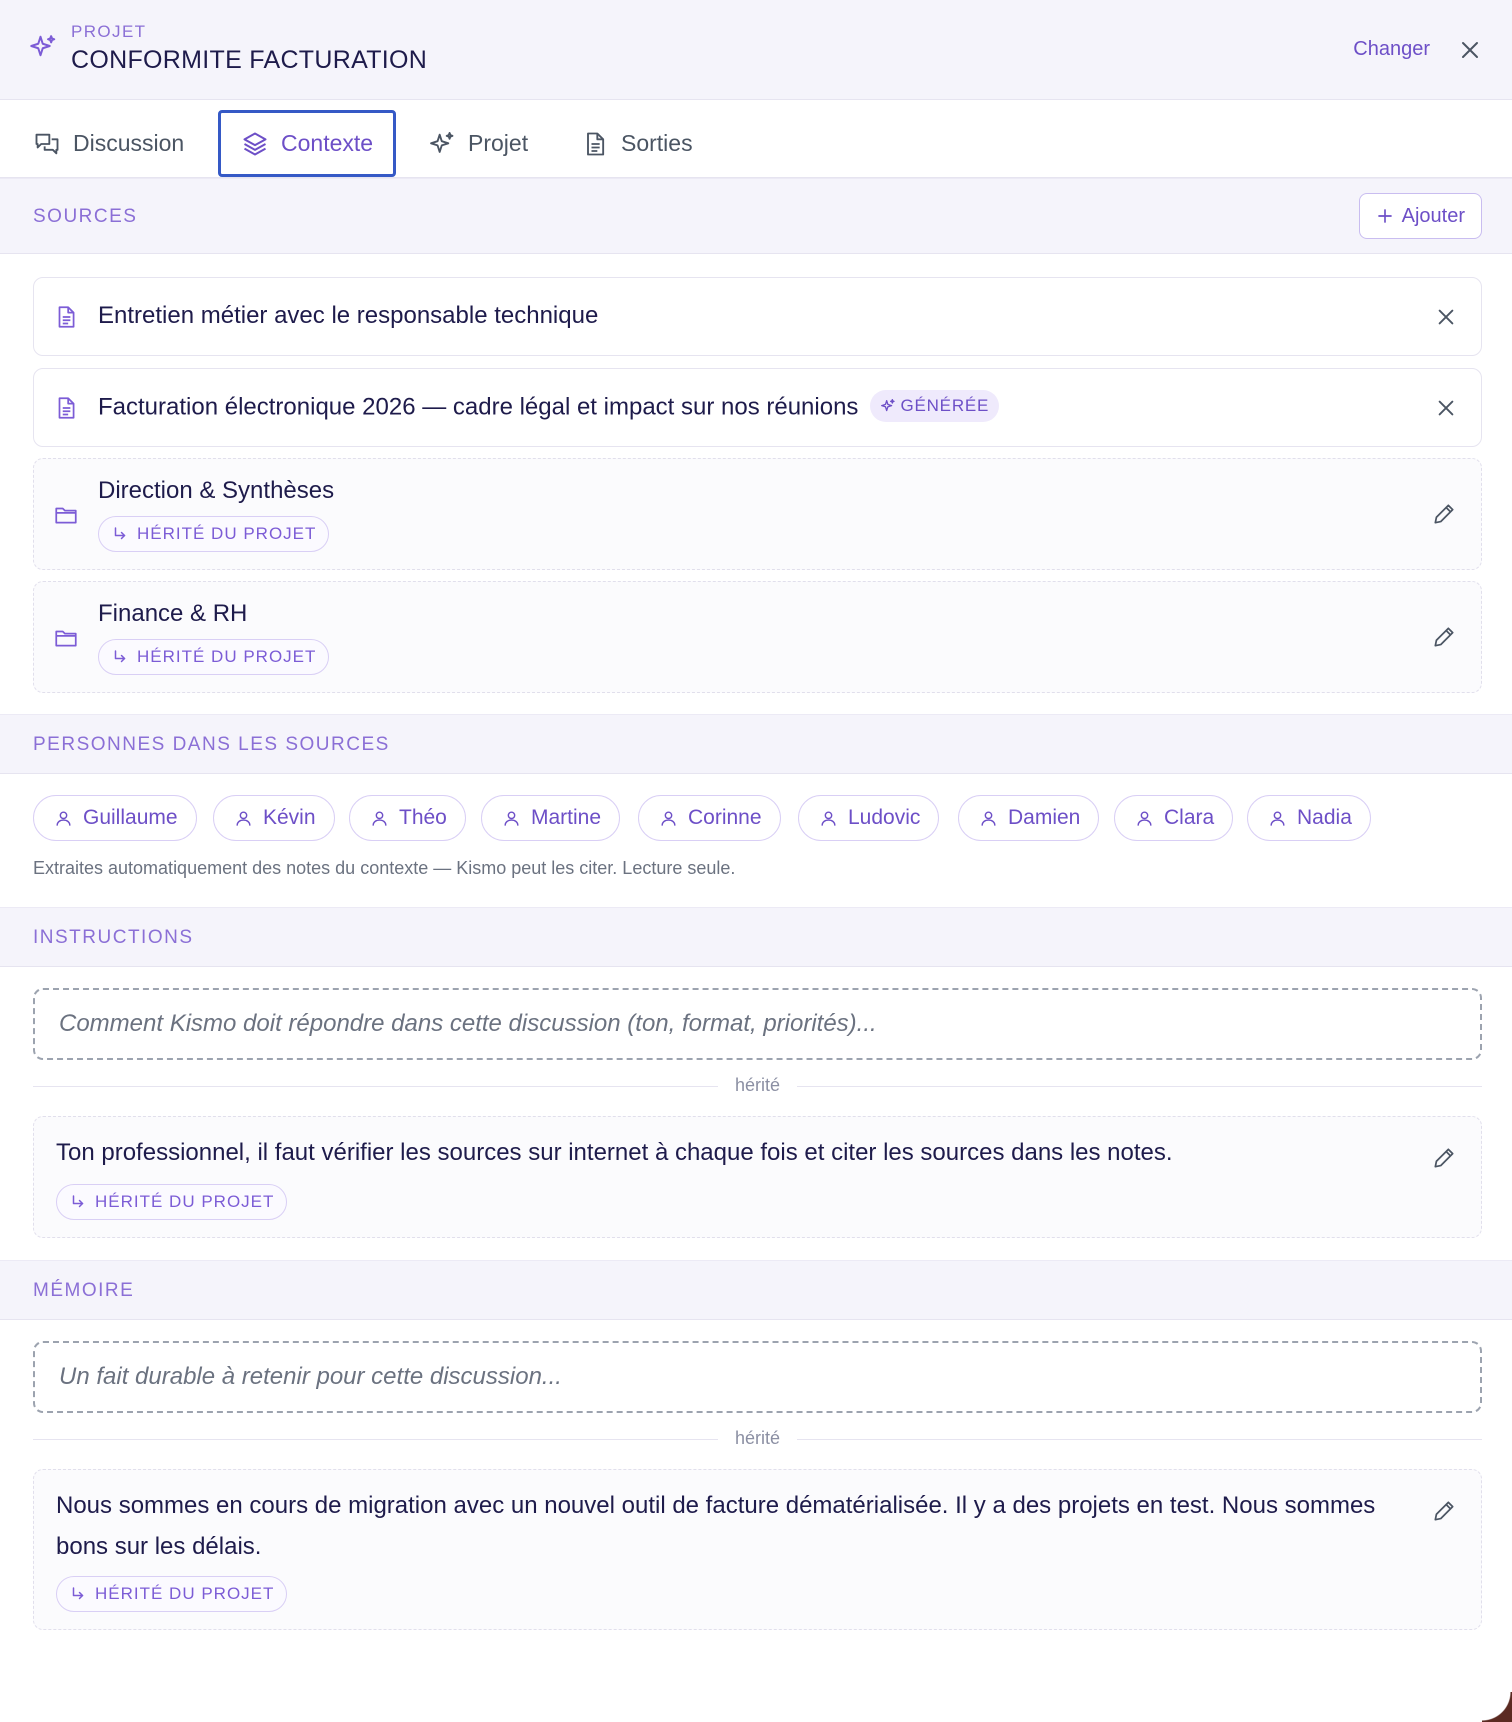 The height and width of the screenshot is (1722, 1512). I want to click on close-icon, so click(1470, 50).